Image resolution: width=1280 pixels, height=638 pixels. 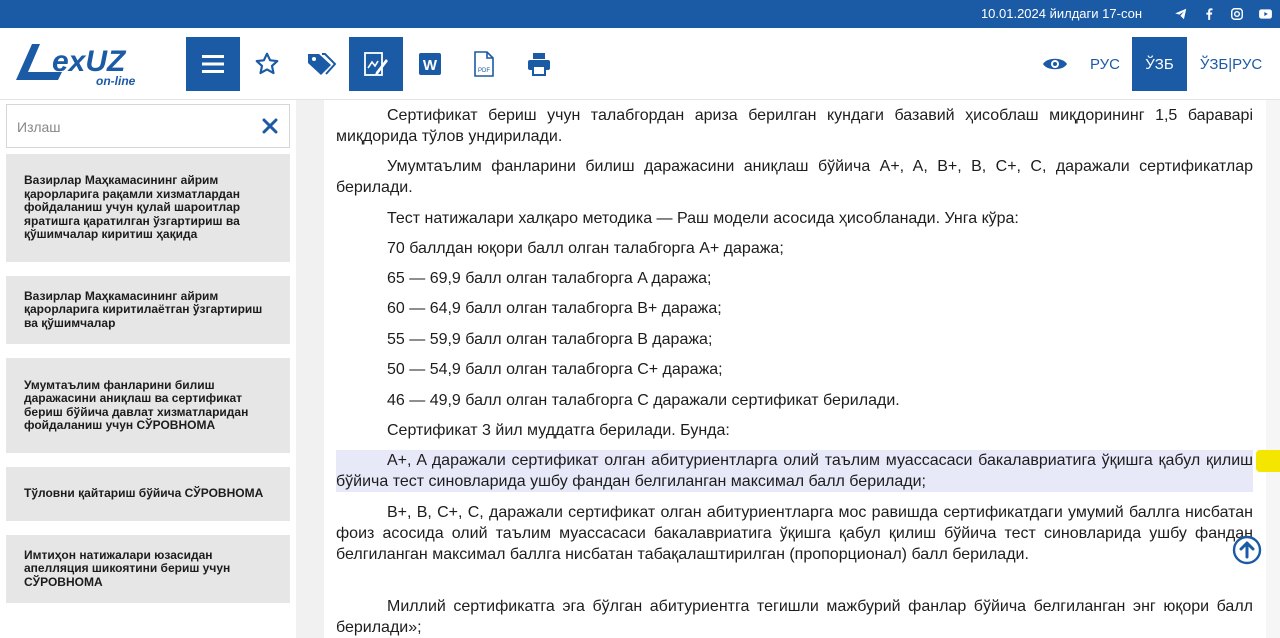 I want to click on menu-icon, so click(x=213, y=64).